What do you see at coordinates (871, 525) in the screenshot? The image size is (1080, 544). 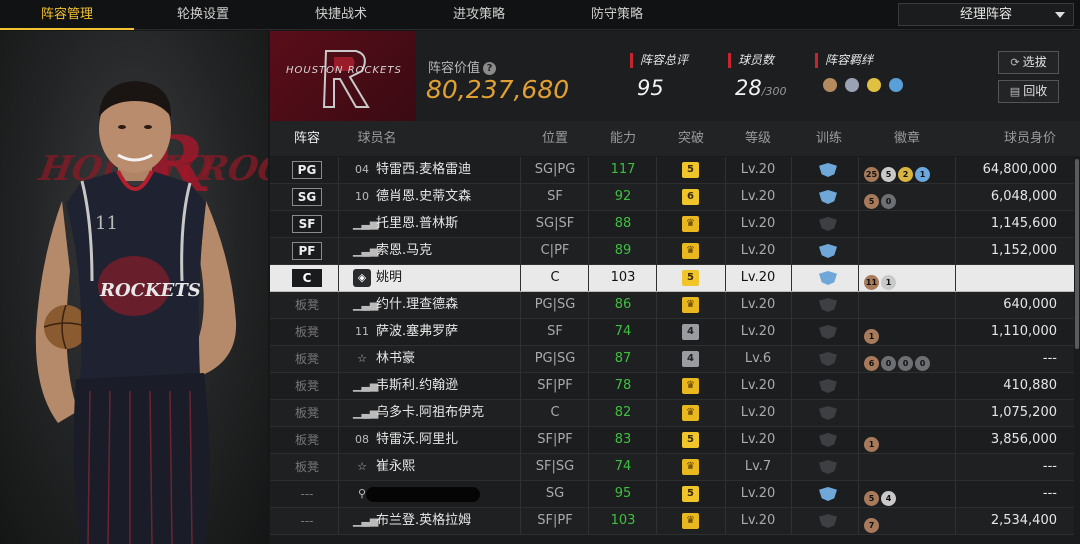 I see `badge: 7` at bounding box center [871, 525].